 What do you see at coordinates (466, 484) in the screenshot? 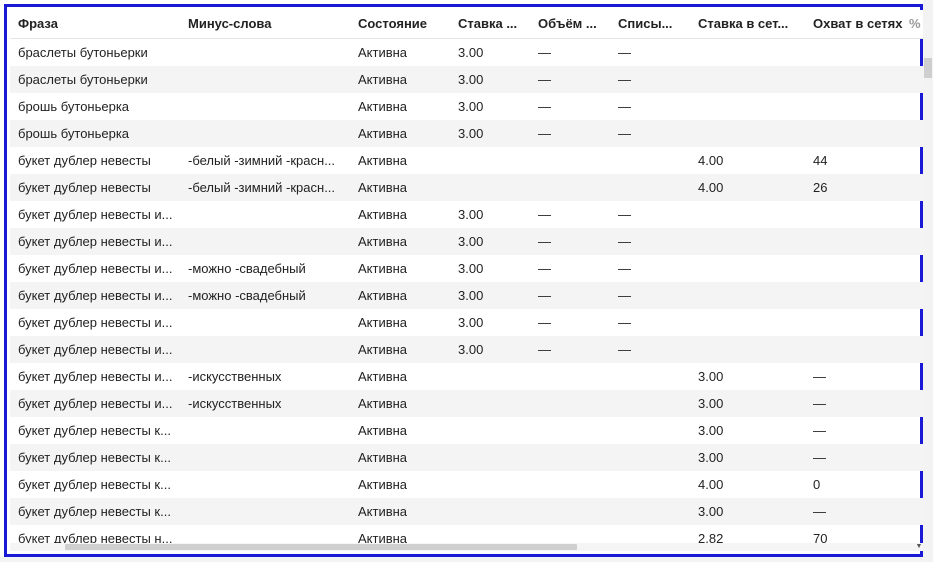
I see `table-row: букет дублер невесты к... Активна 4.00 0` at bounding box center [466, 484].